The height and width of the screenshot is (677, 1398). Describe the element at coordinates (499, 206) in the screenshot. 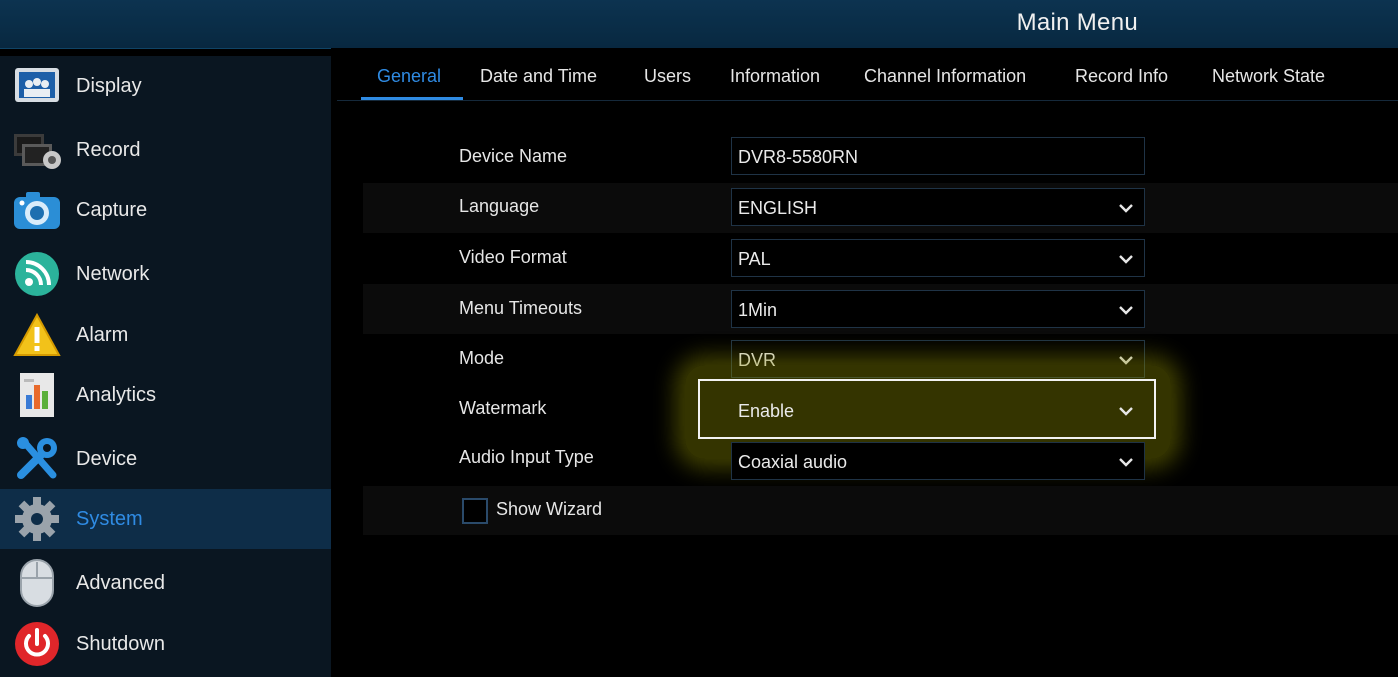

I see `language-label: Language` at that location.